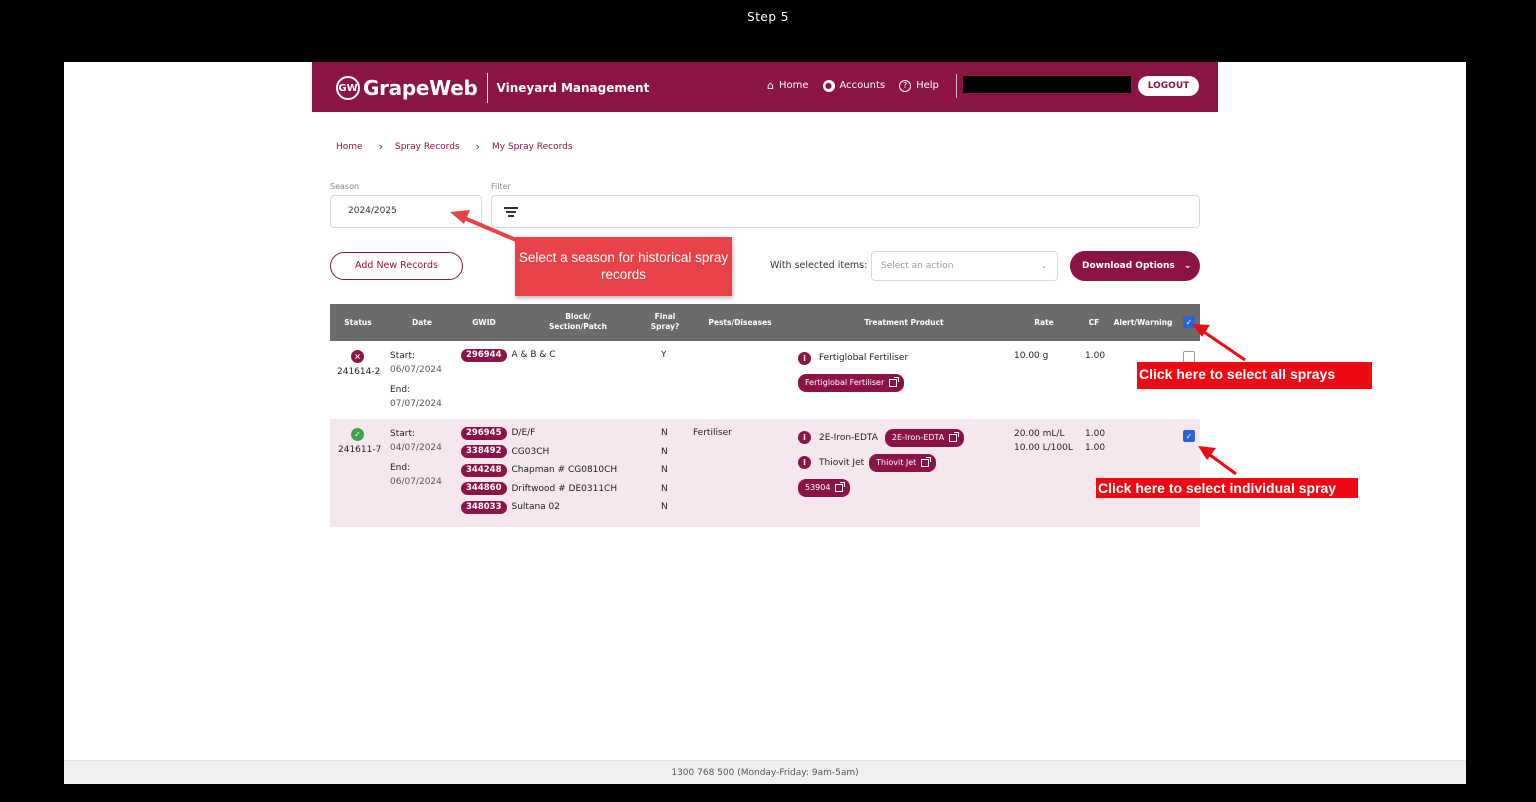 The image size is (1536, 802). I want to click on footer: 1300 768 500 (Monday-Friday: 9am-5am), so click(765, 772).